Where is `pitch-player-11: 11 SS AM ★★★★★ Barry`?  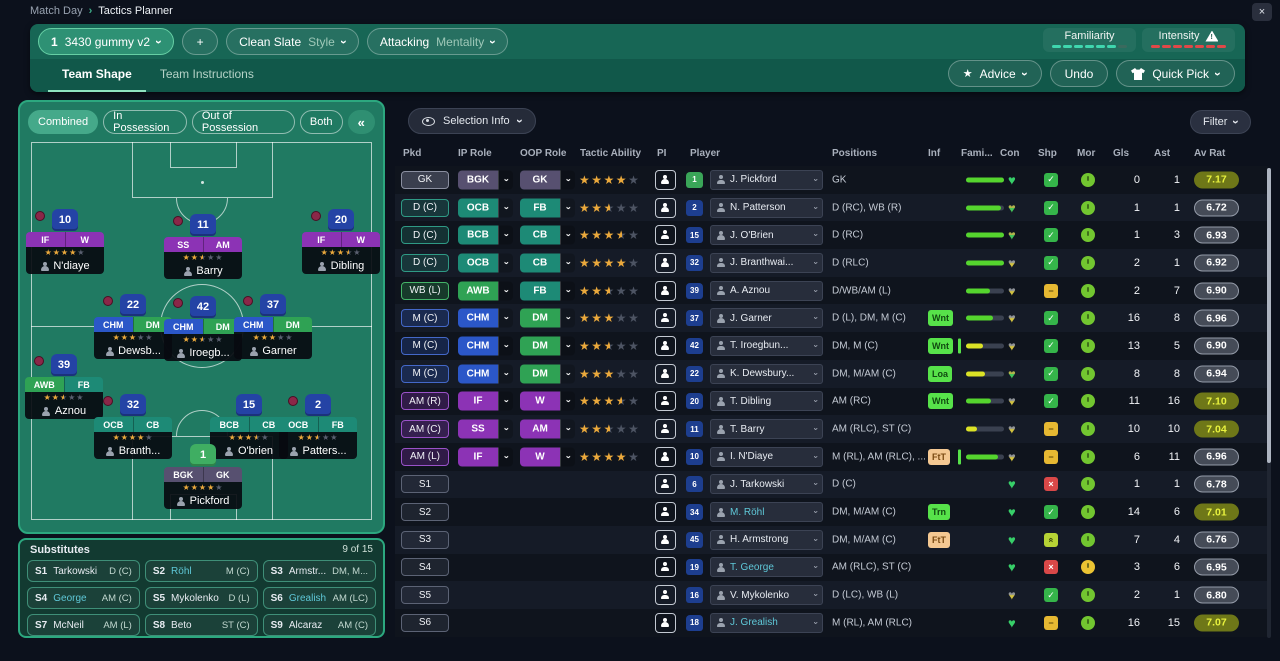
pitch-player-11: 11 SS AM ★★★★★ Barry is located at coordinates (203, 245).